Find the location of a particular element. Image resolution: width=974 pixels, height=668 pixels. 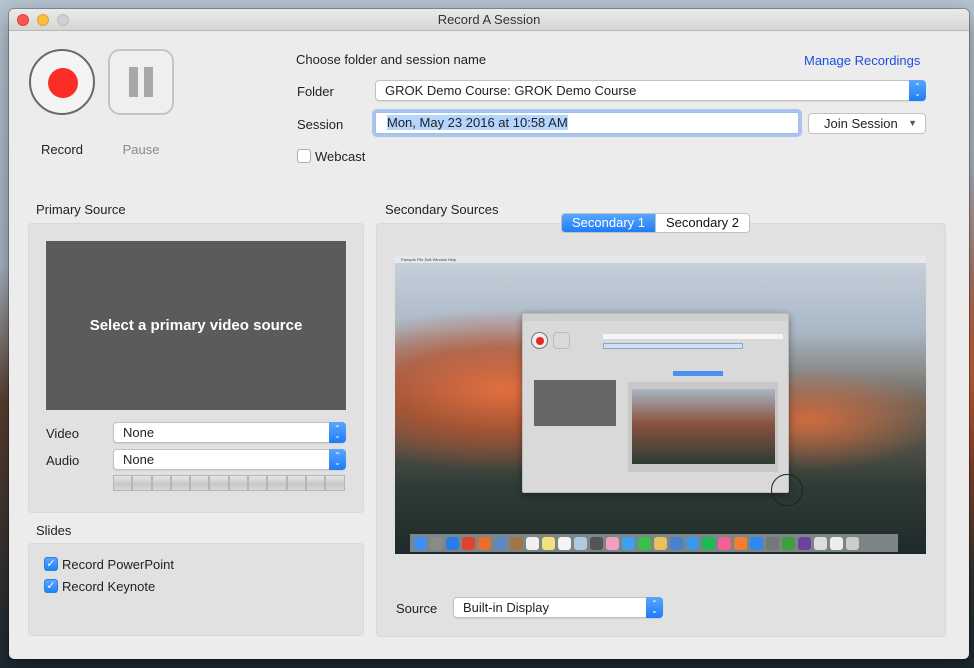

webcast-checkbox is located at coordinates (304, 156).